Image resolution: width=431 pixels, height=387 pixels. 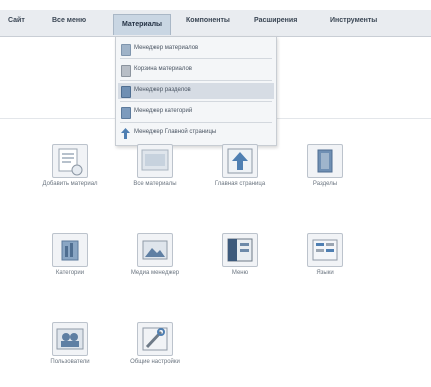 What do you see at coordinates (162, 90) in the screenshot?
I see `dropdown-item-label: Менеджер разделов` at bounding box center [162, 90].